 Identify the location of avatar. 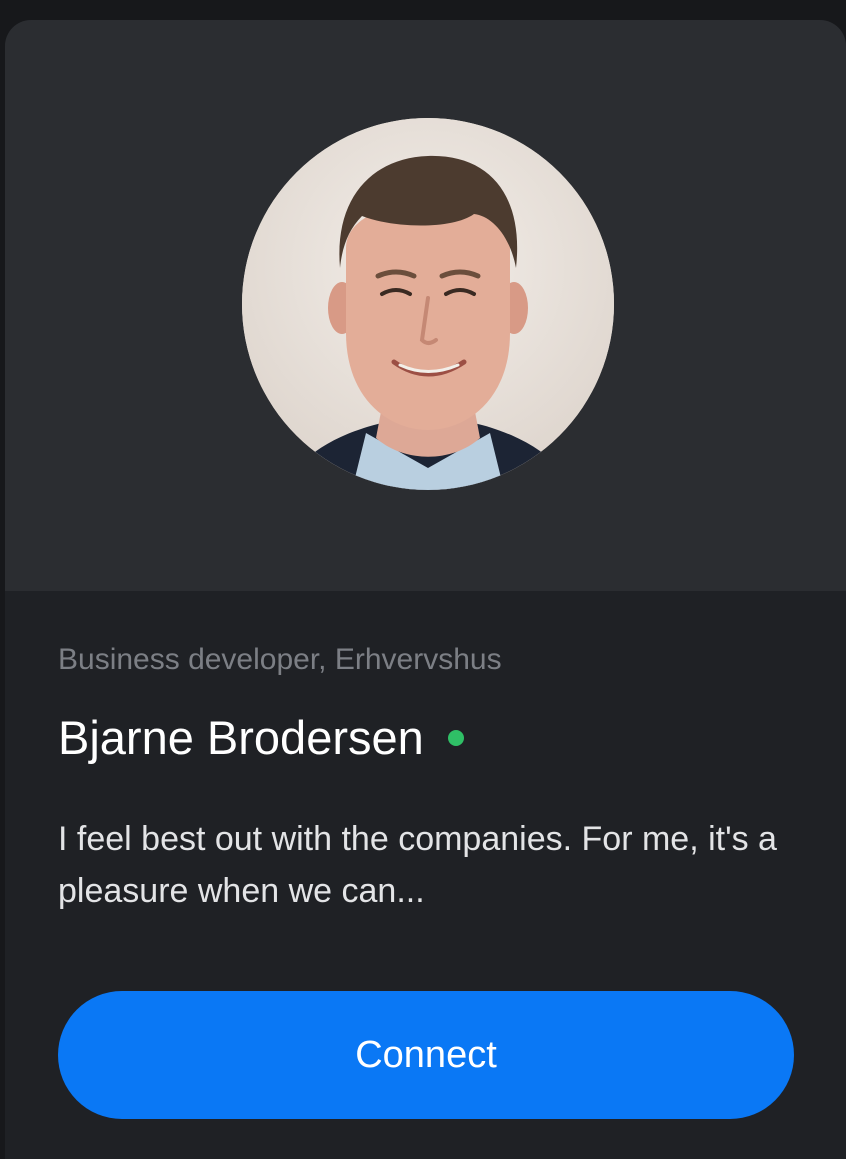
(428, 304).